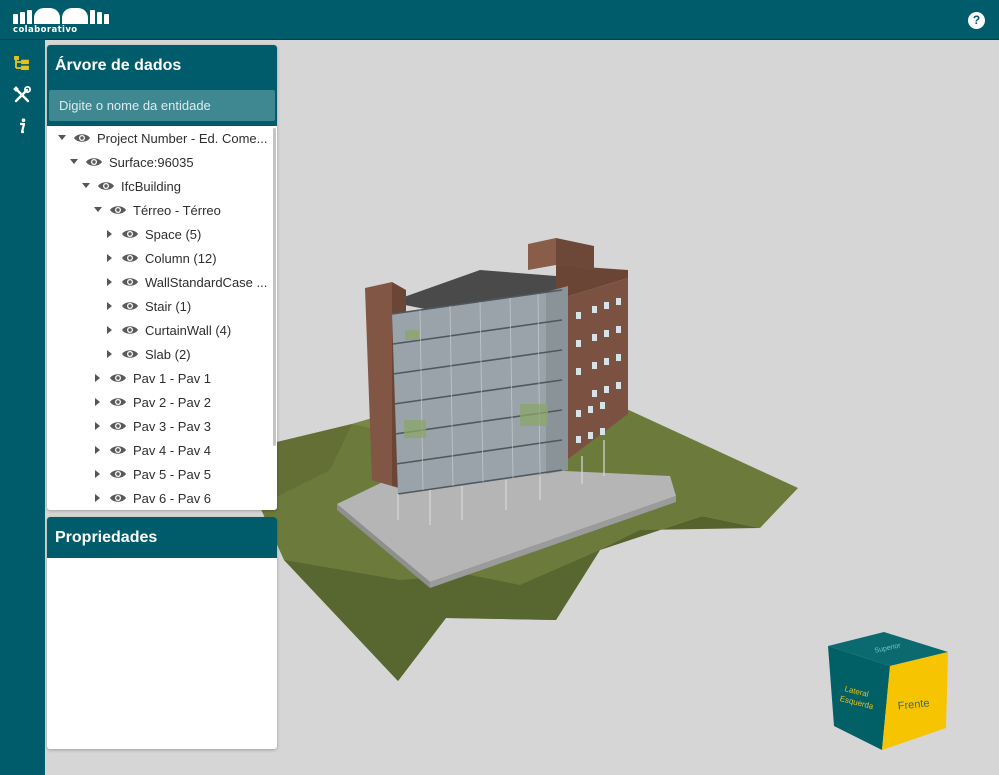 The width and height of the screenshot is (999, 775). I want to click on tools-icon, so click(22, 94).